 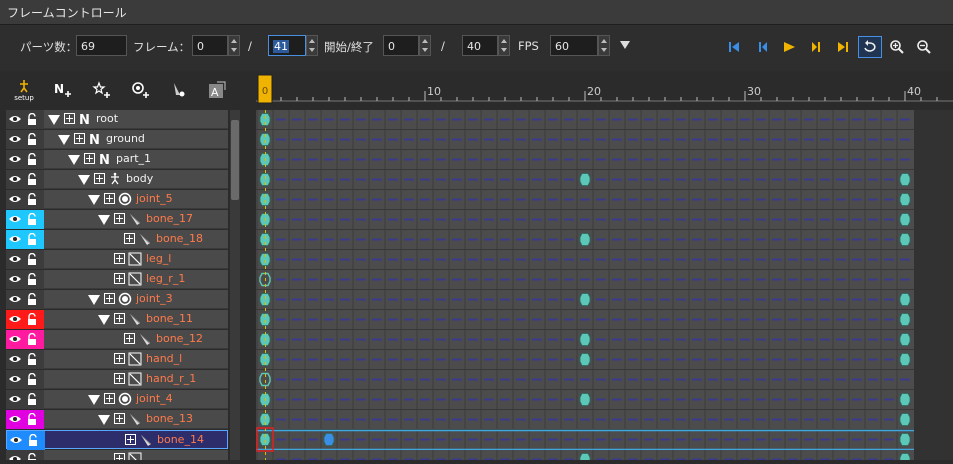 What do you see at coordinates (117, 339) in the screenshot?
I see `part-row: bone_12` at bounding box center [117, 339].